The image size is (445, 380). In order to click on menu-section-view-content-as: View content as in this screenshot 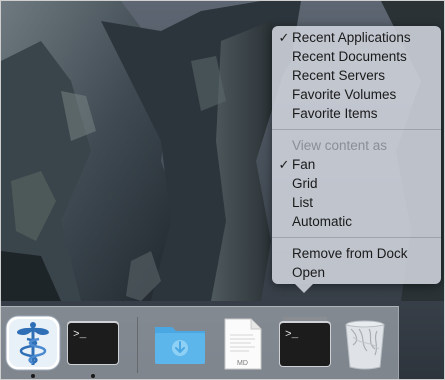, I will do `click(356, 145)`.